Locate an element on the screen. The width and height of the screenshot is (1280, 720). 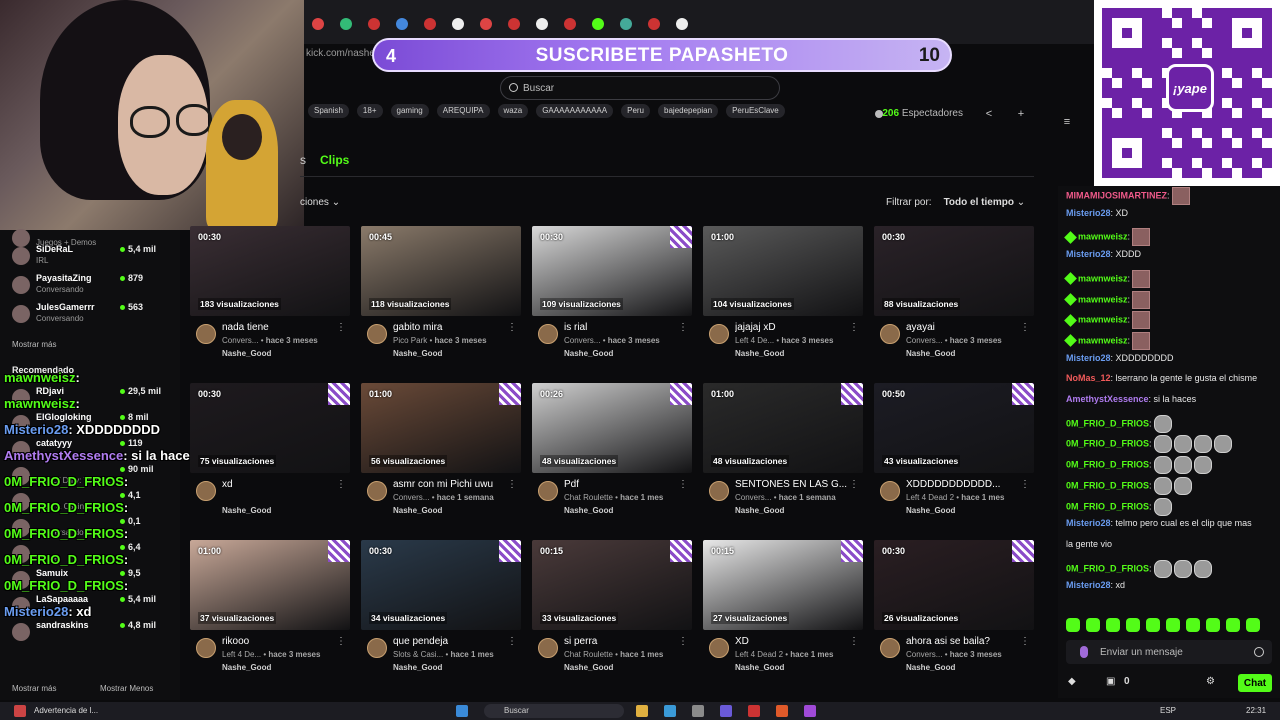
clip-title: asmr con mi Pichi uwu is located at coordinates (451, 484).